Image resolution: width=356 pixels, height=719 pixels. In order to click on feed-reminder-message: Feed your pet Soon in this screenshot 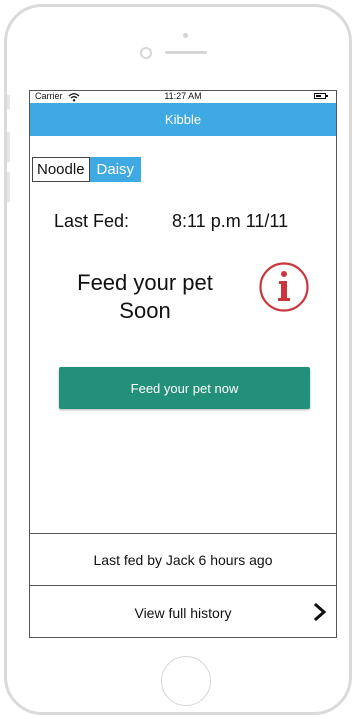, I will do `click(145, 297)`.